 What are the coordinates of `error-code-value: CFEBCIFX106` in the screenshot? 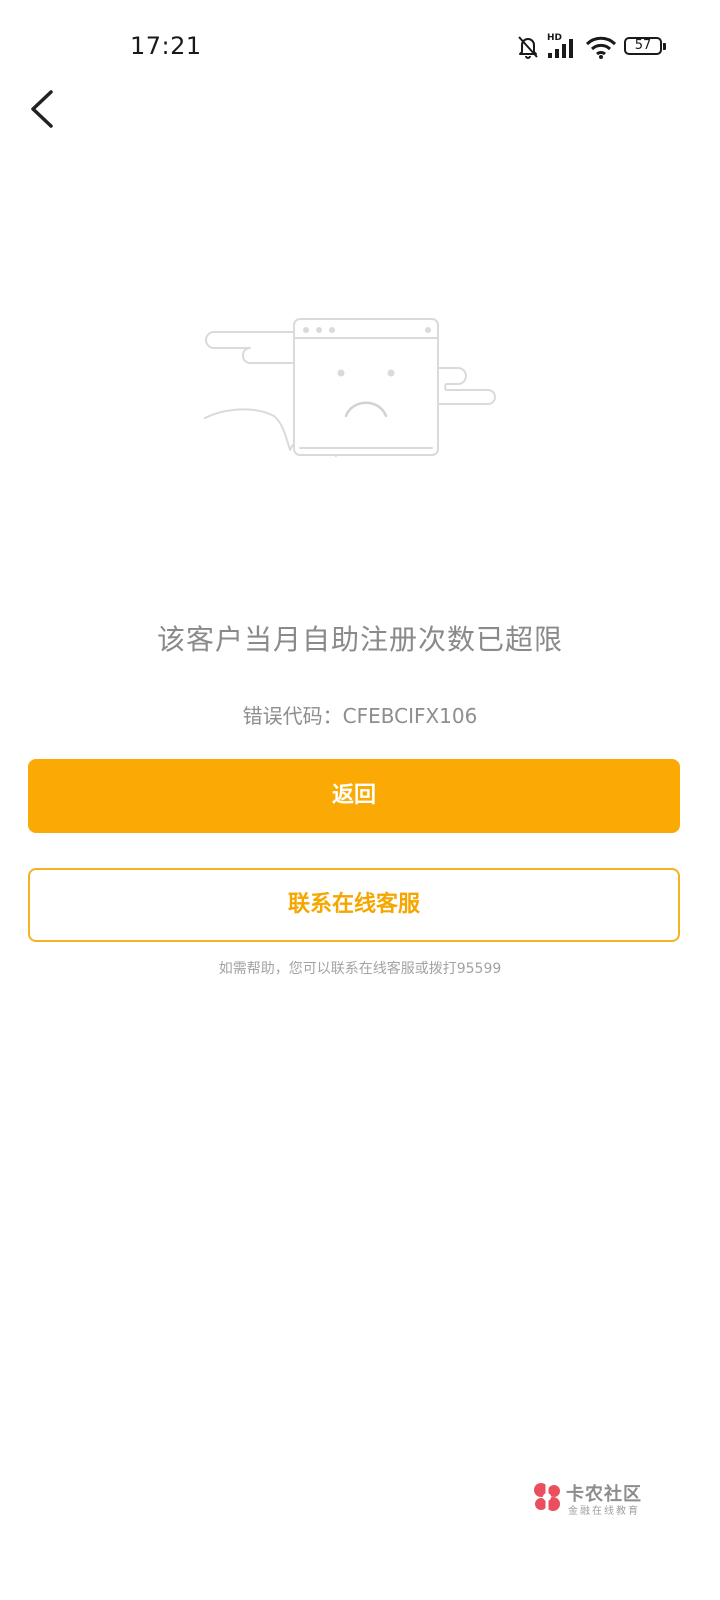 It's located at (410, 716).